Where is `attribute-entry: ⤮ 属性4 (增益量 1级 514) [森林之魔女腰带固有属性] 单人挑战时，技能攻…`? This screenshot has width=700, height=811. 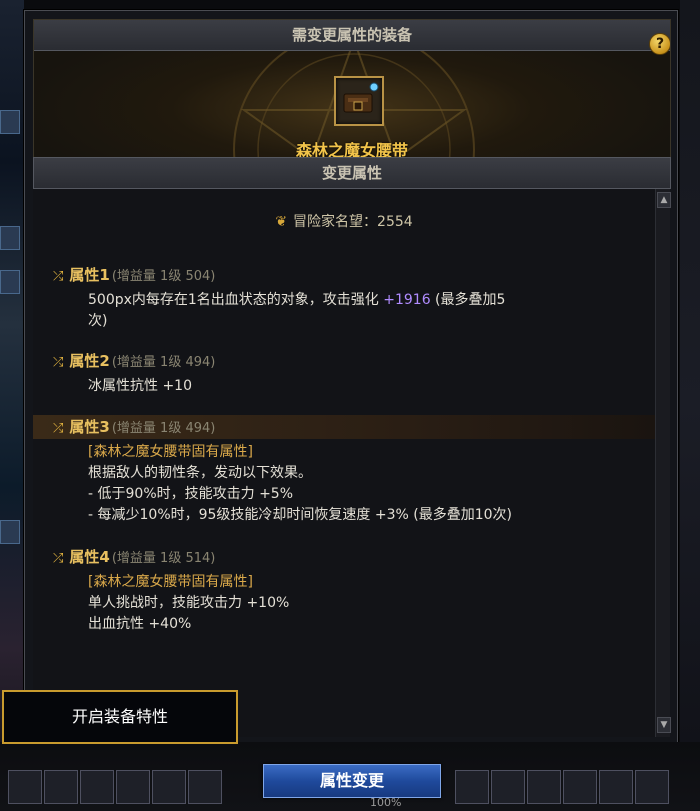 attribute-entry: ⤮ 属性4 (增益量 1级 514) [森林之魔女腰带固有属性] 单人挑战时，技能攻… is located at coordinates (344, 592).